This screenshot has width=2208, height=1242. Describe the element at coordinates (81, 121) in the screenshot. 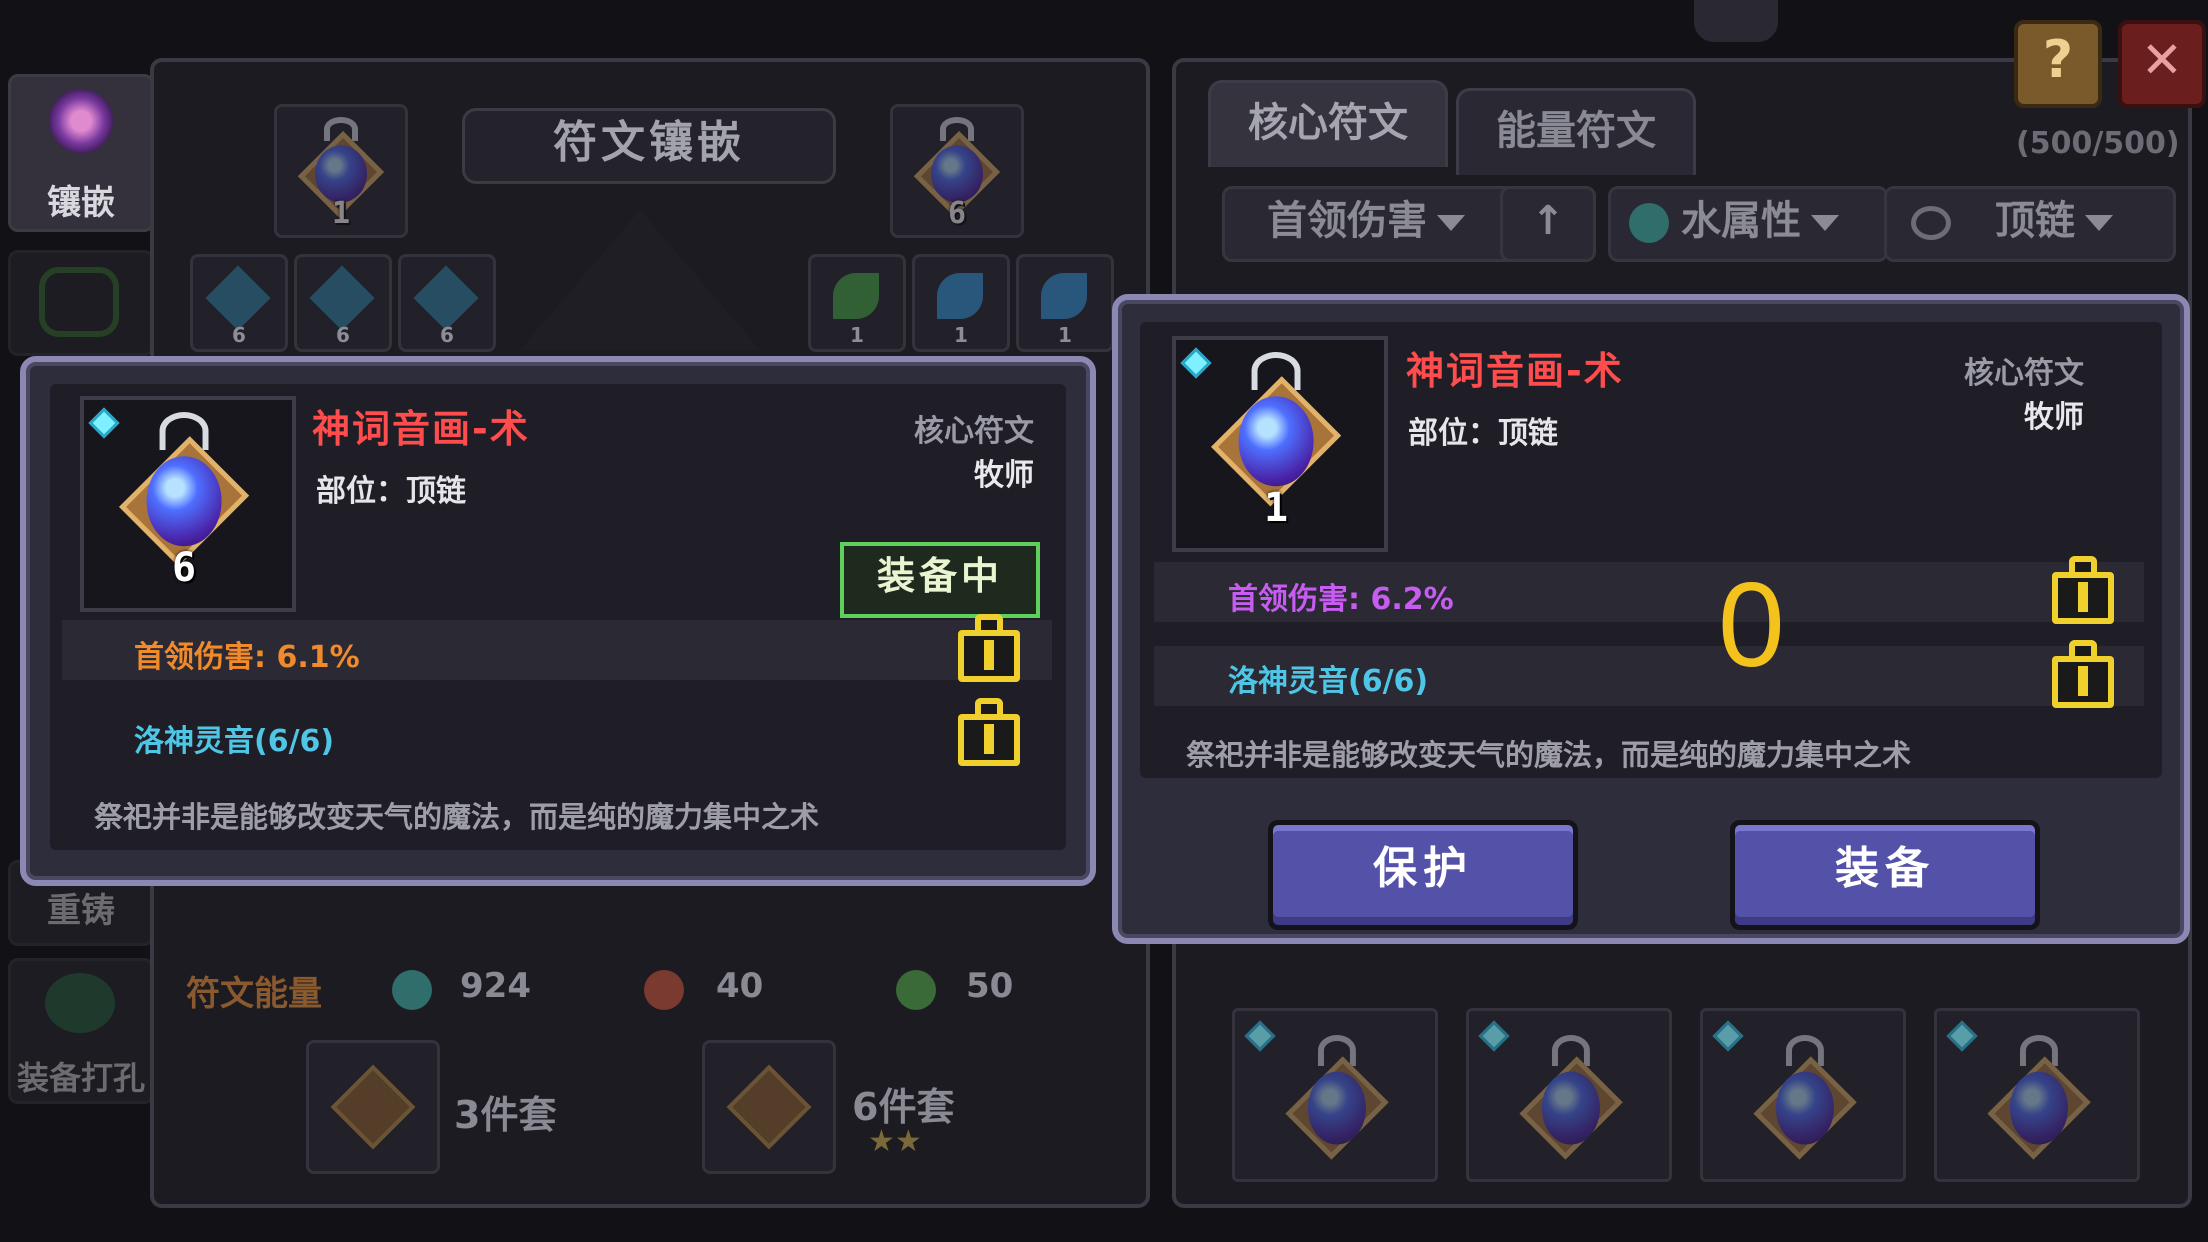

I see `inlay-tab-icon` at that location.